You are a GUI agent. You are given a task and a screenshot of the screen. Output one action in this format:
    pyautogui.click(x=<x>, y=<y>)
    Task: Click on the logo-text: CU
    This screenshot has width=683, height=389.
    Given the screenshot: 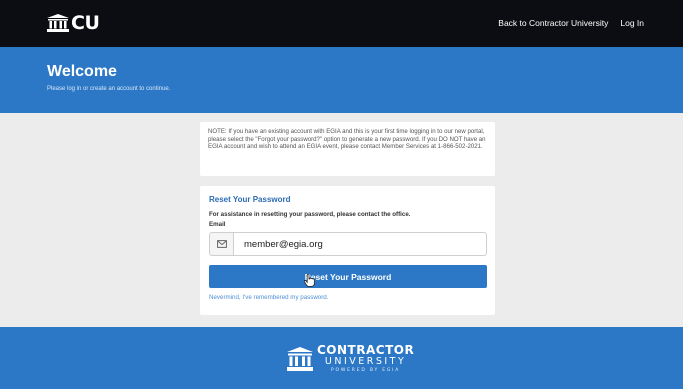 What is the action you would take?
    pyautogui.click(x=85, y=23)
    